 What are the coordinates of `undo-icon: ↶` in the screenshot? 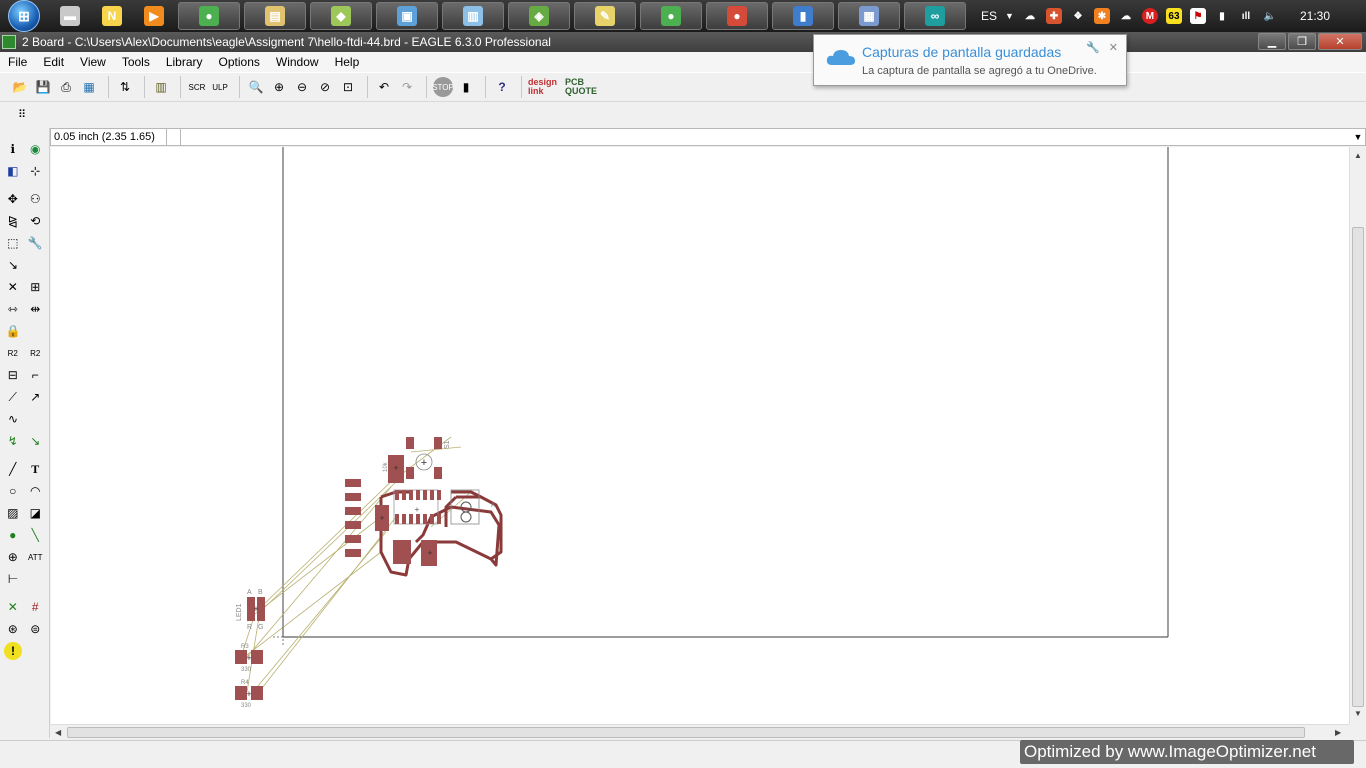 It's located at (384, 87).